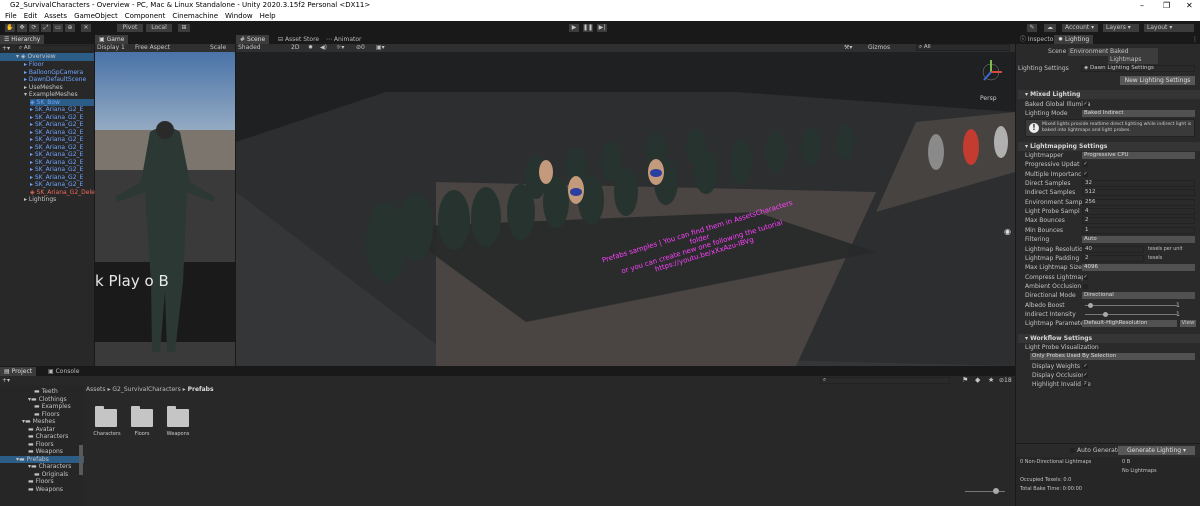  Describe the element at coordinates (152, 48) in the screenshot. I see `aspect-dropdown: Free Aspect` at that location.